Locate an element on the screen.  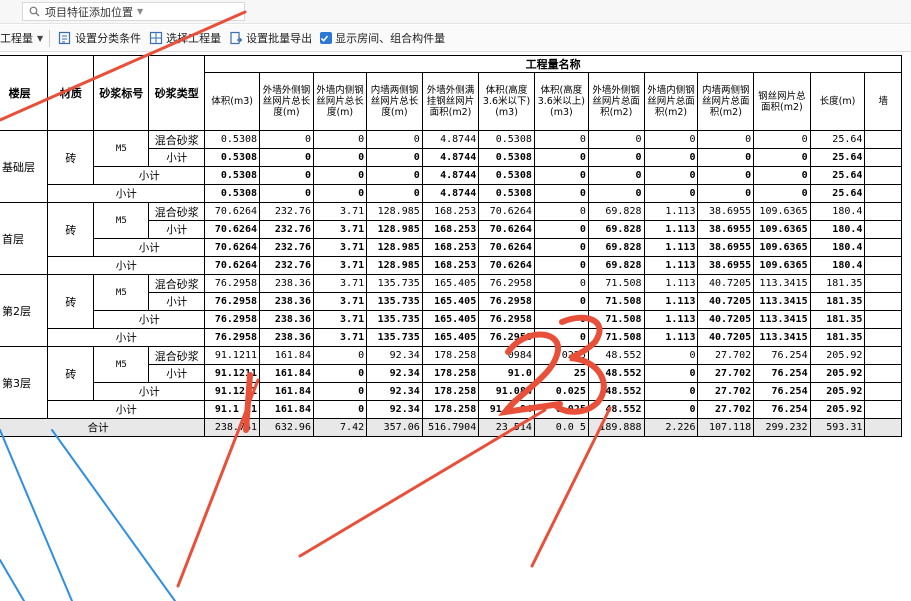
table-cell: 91.0 is located at coordinates (506, 373).